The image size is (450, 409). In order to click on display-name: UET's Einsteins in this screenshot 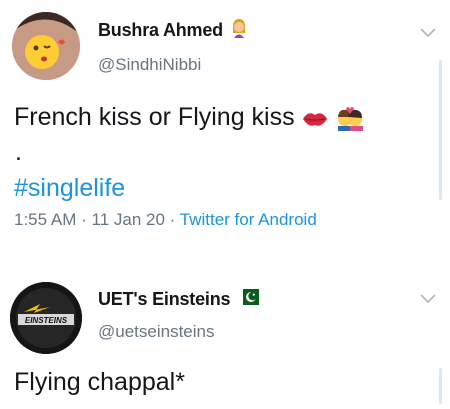, I will do `click(164, 299)`.